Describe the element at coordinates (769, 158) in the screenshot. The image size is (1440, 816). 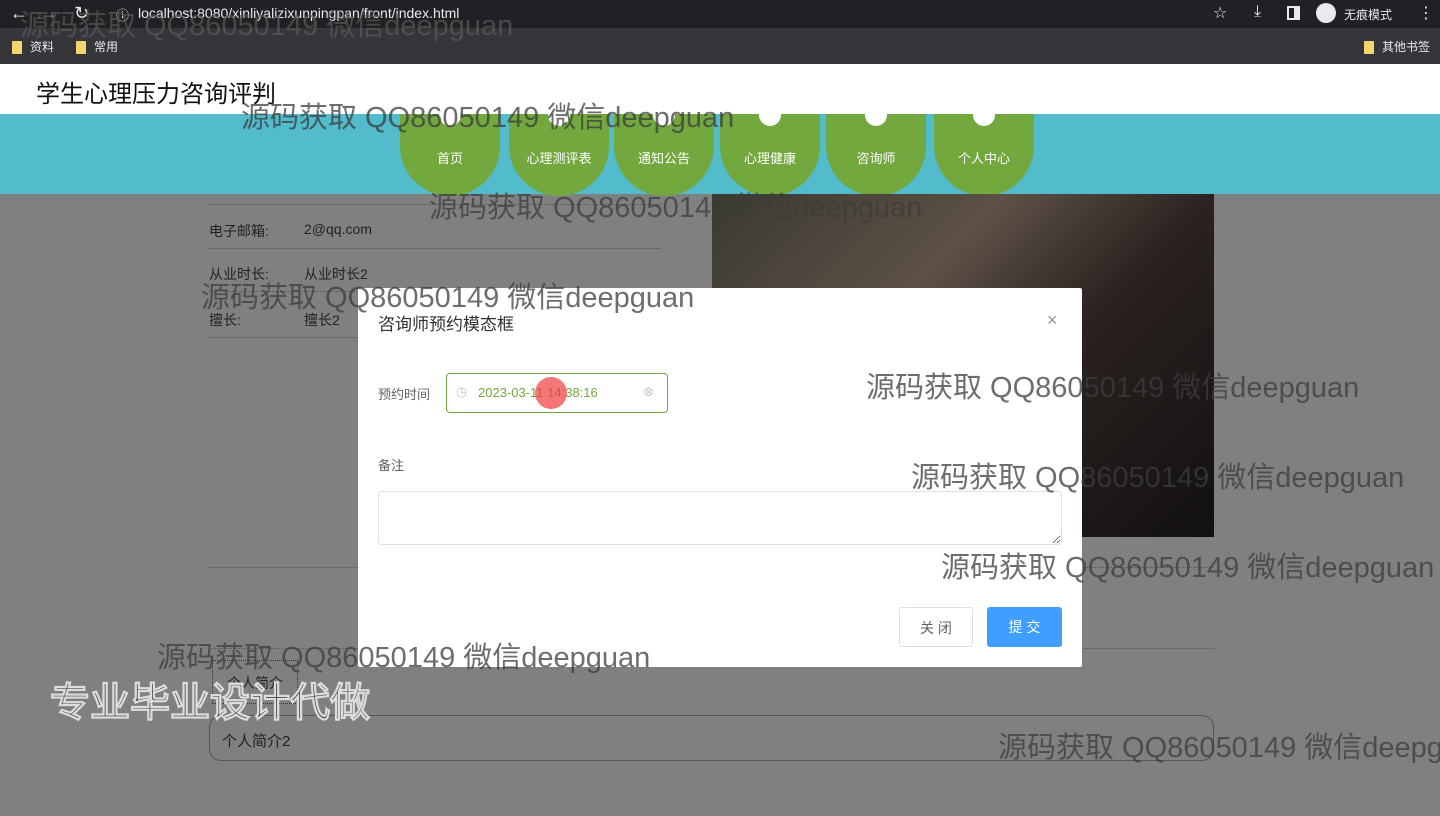
I see `nav-label: 心理健康` at that location.